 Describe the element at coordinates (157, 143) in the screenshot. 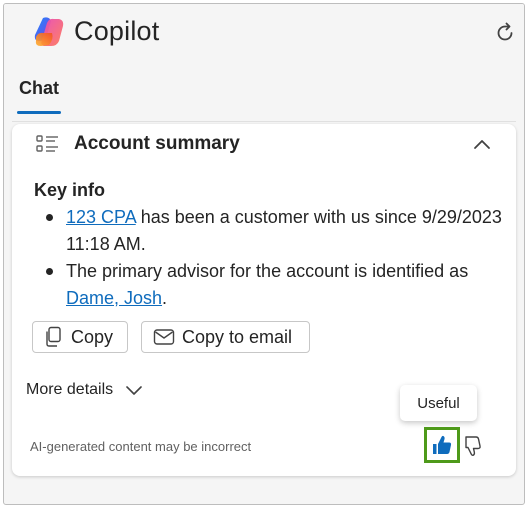

I see `section-title: Account summary` at that location.